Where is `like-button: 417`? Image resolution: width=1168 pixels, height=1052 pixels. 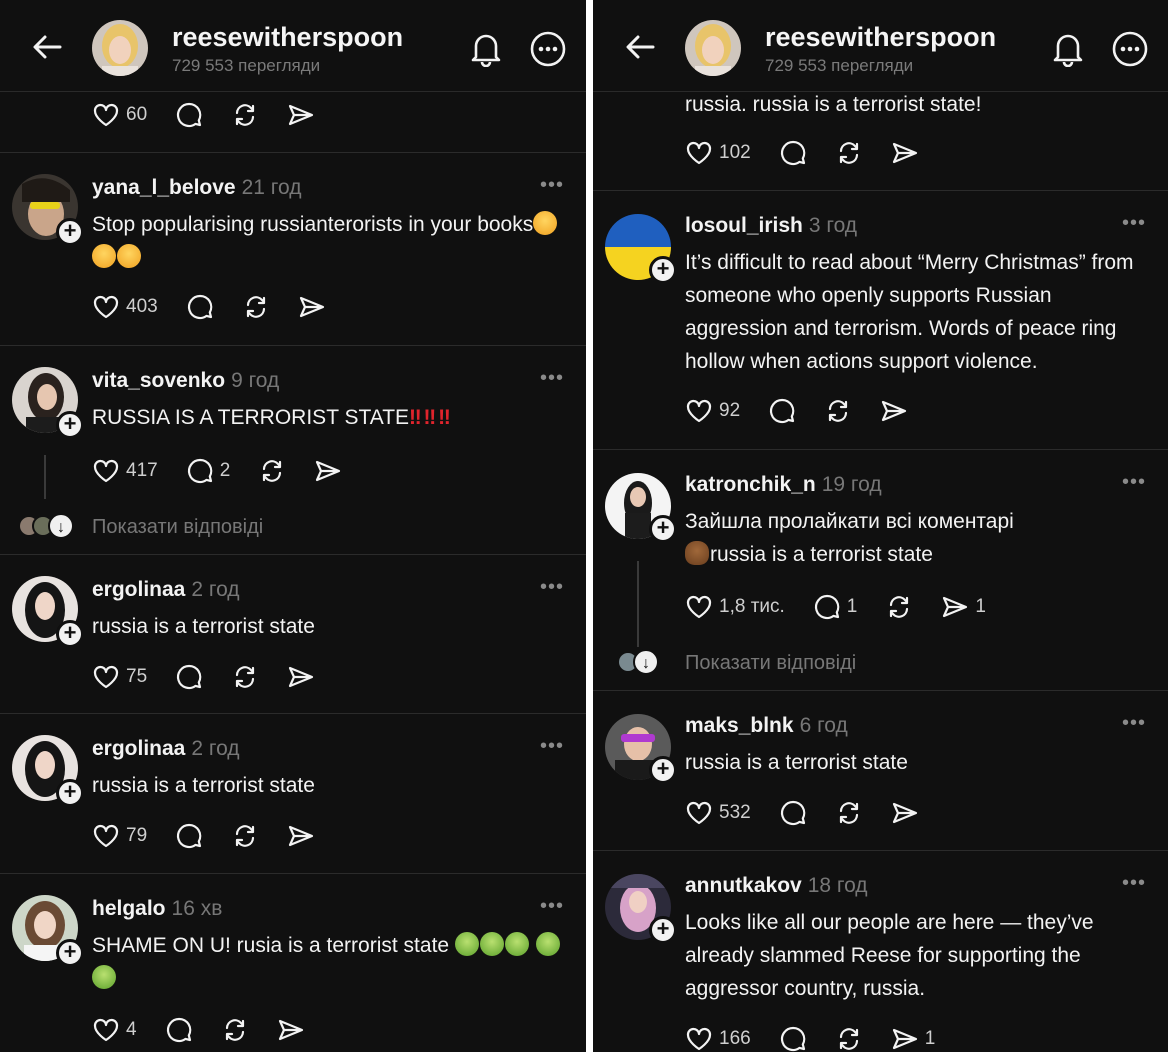 like-button: 417 is located at coordinates (125, 471).